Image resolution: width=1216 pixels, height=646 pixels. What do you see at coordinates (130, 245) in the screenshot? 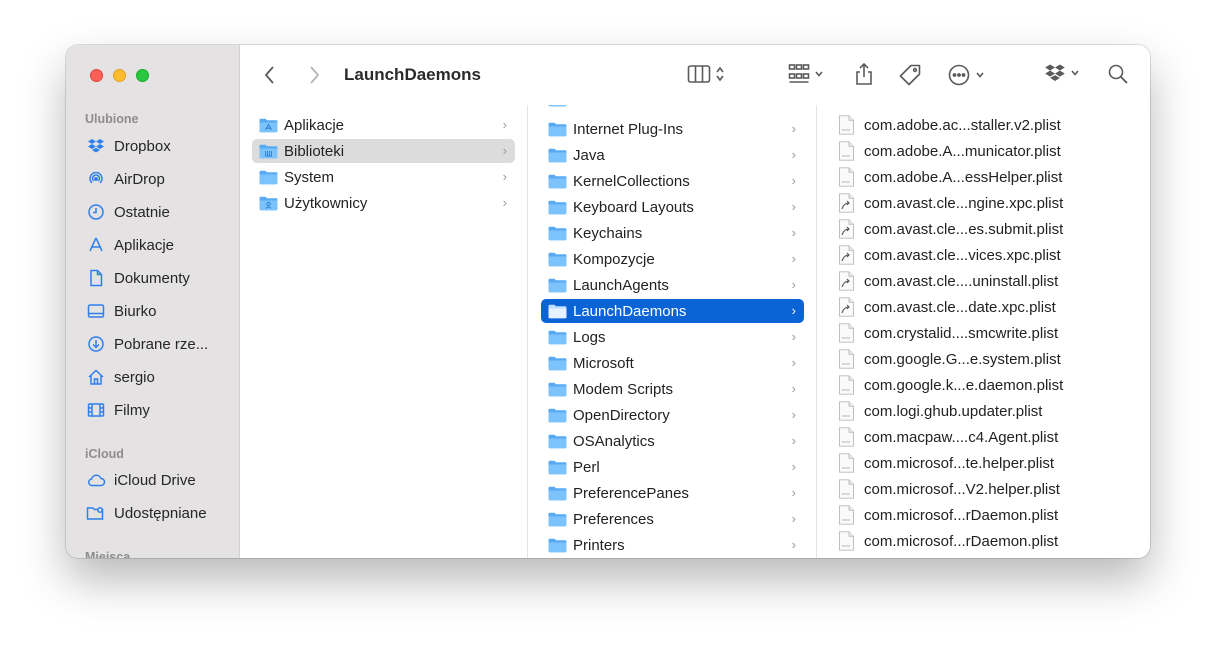
I see `sidebar-item-applications: Aplikacje` at bounding box center [130, 245].